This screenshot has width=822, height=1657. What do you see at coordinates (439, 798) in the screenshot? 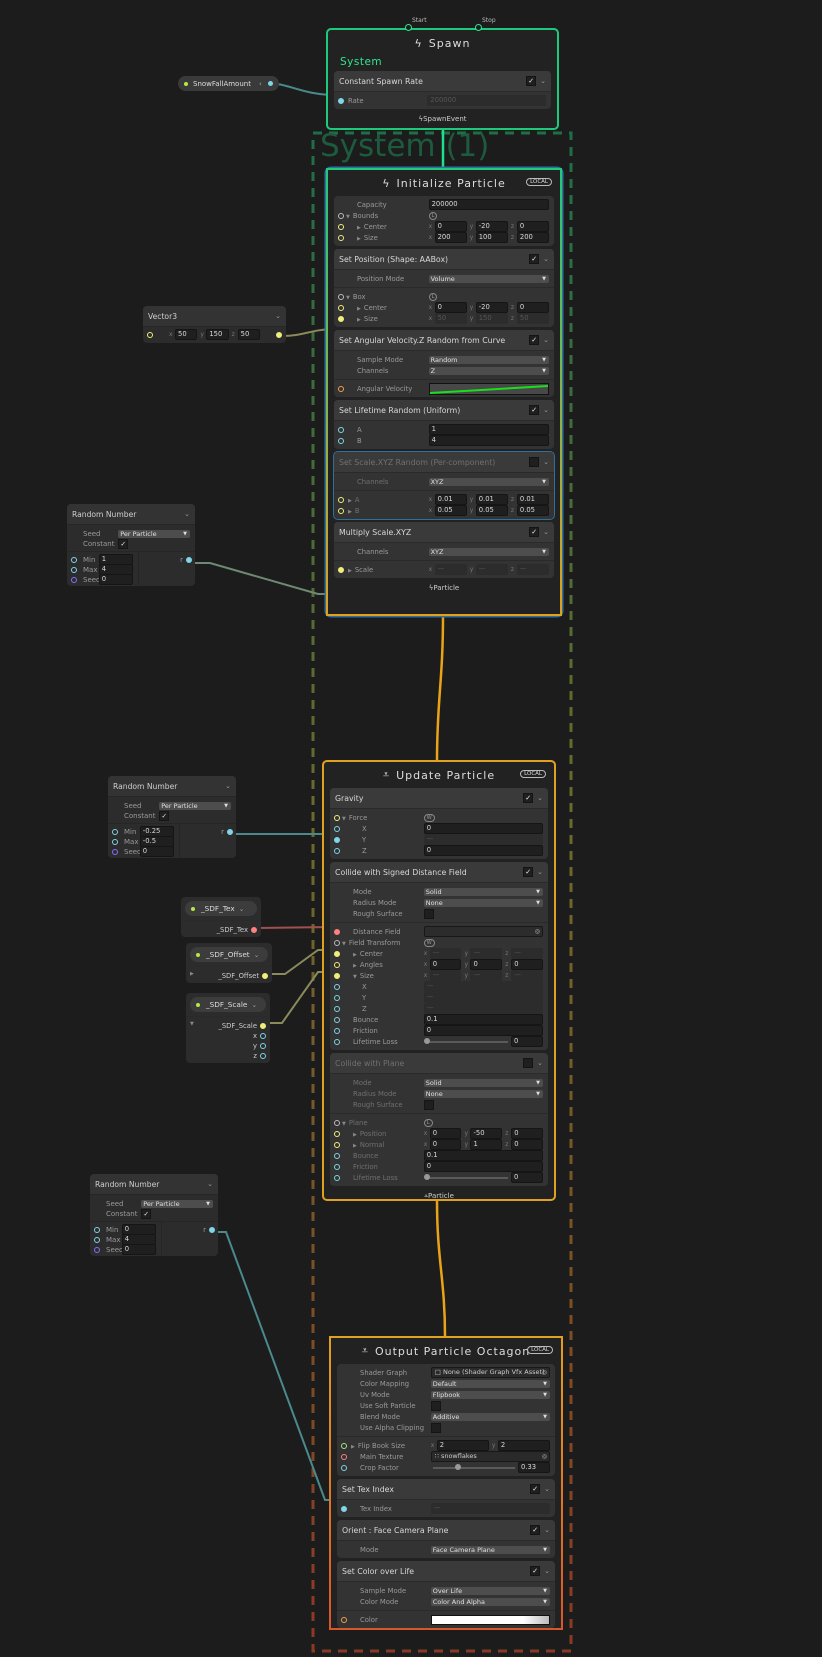
I see `block-header: Gravity ✓ ⌄` at bounding box center [439, 798].